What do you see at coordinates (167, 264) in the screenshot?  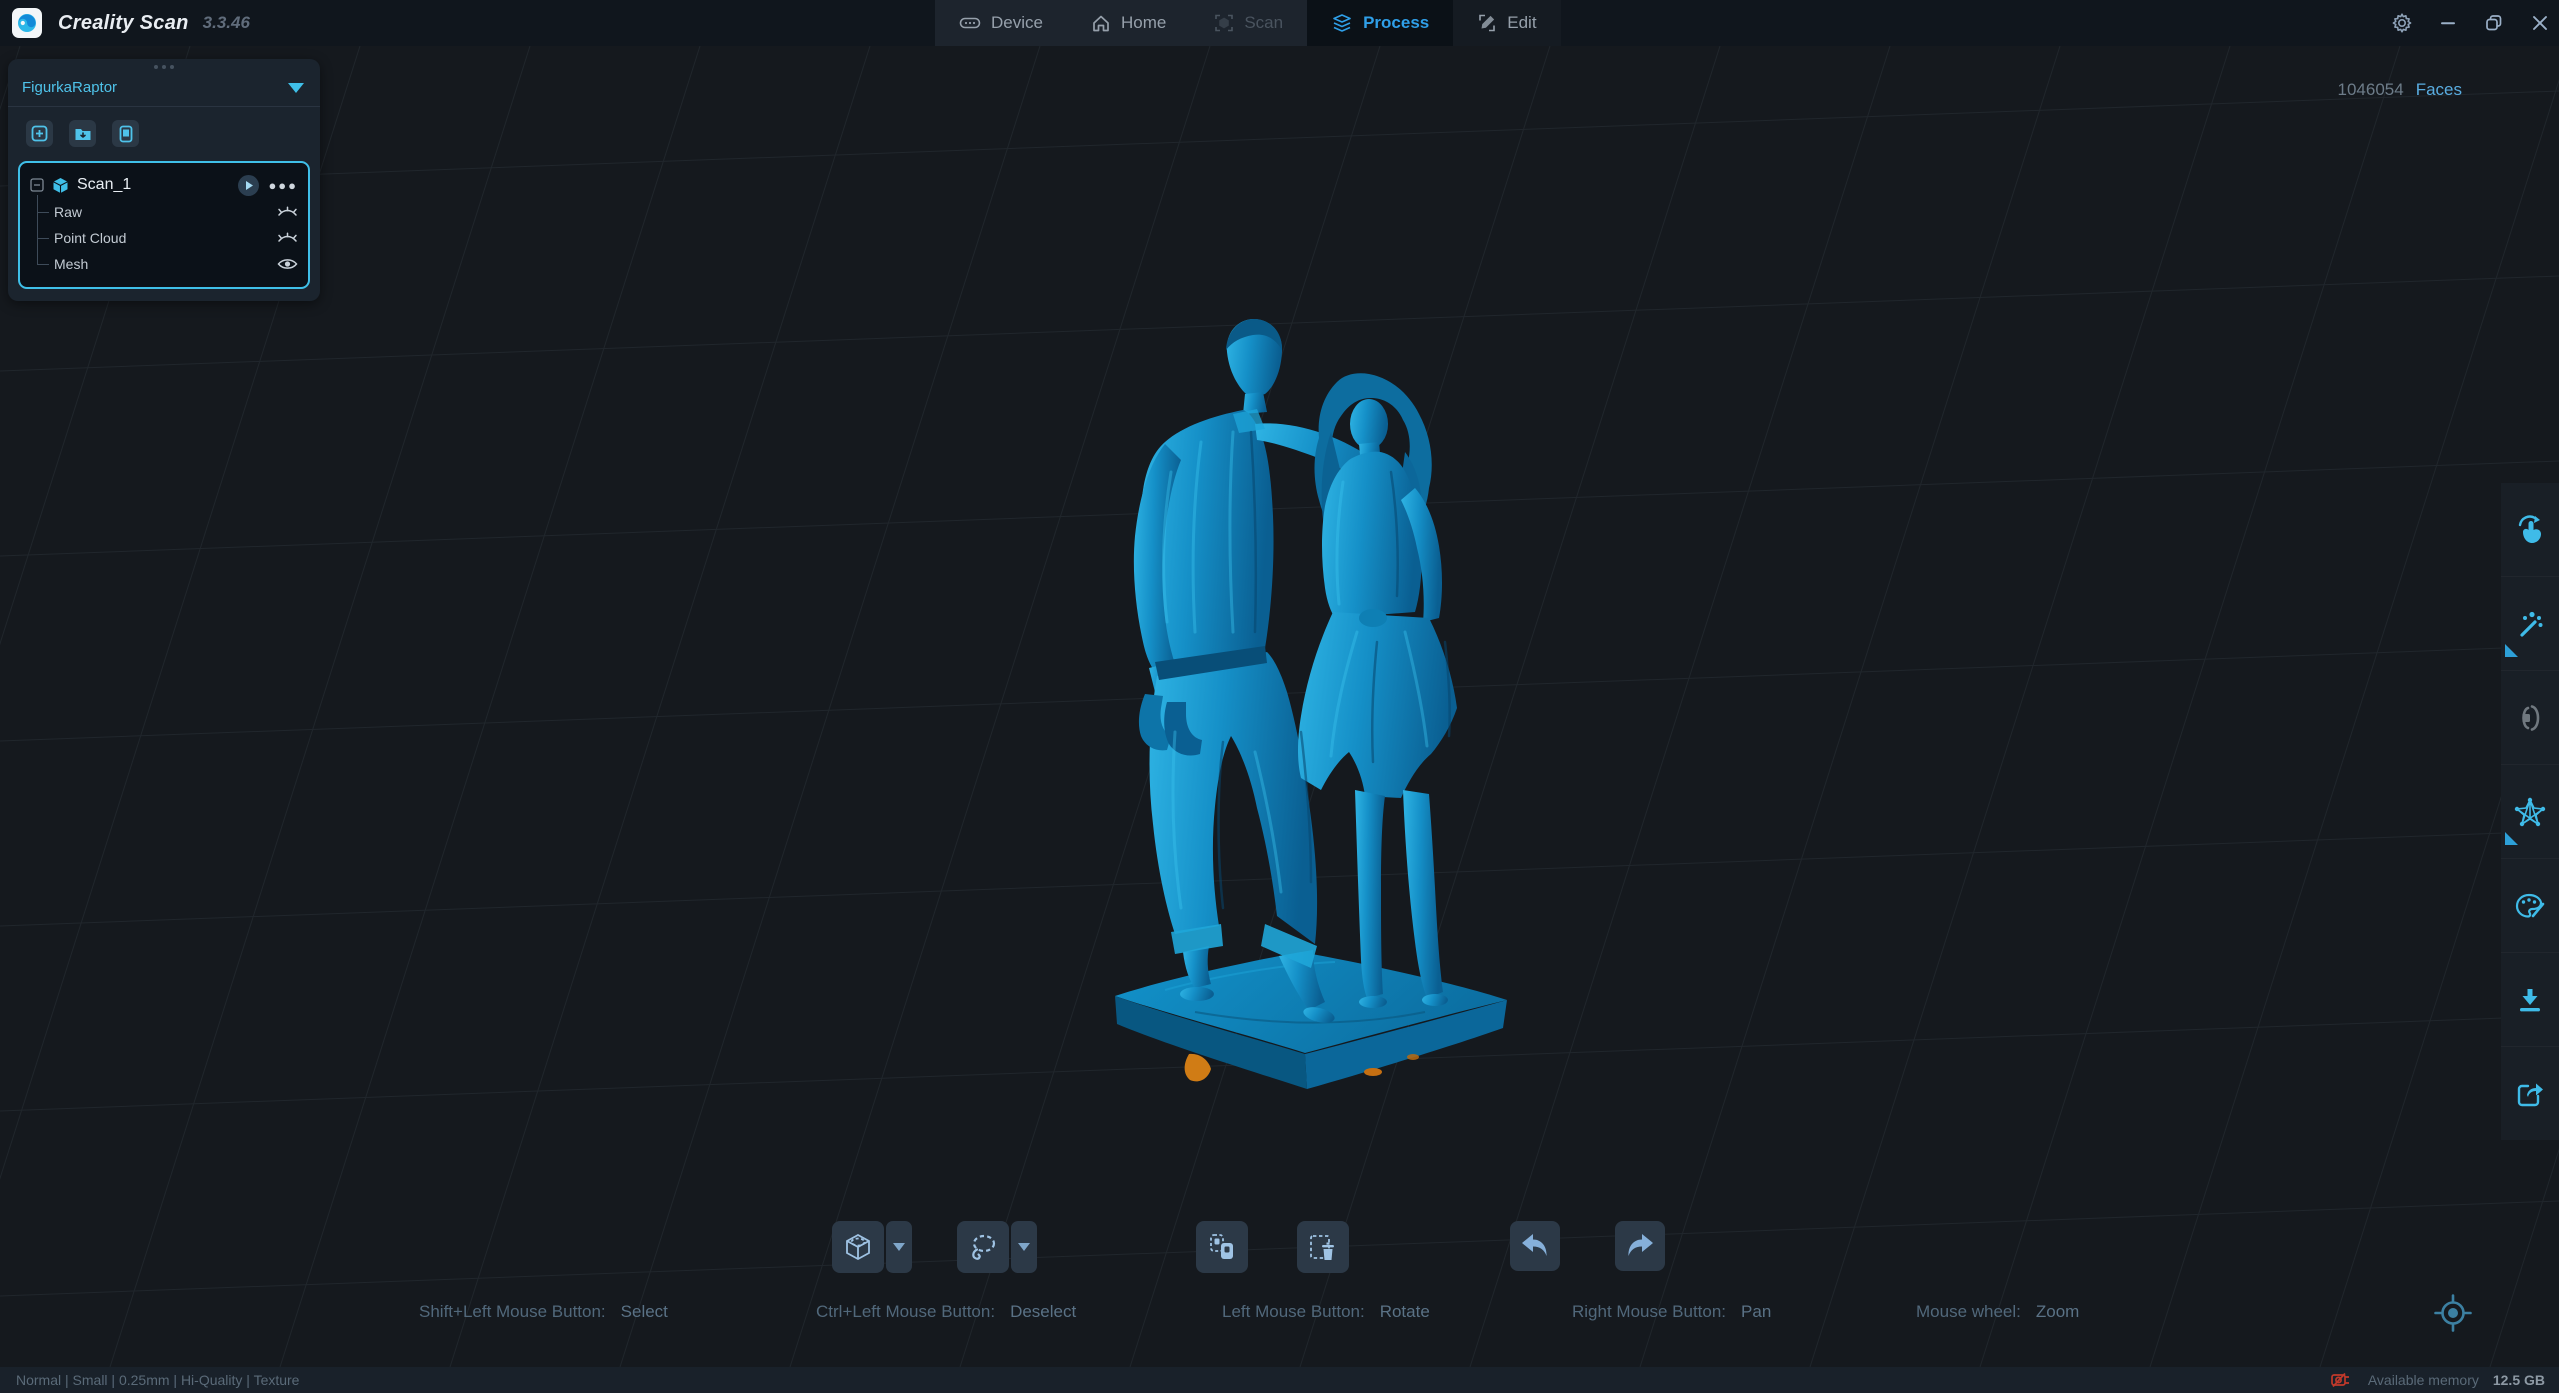 I see `layer-row-mesh: Mesh` at bounding box center [167, 264].